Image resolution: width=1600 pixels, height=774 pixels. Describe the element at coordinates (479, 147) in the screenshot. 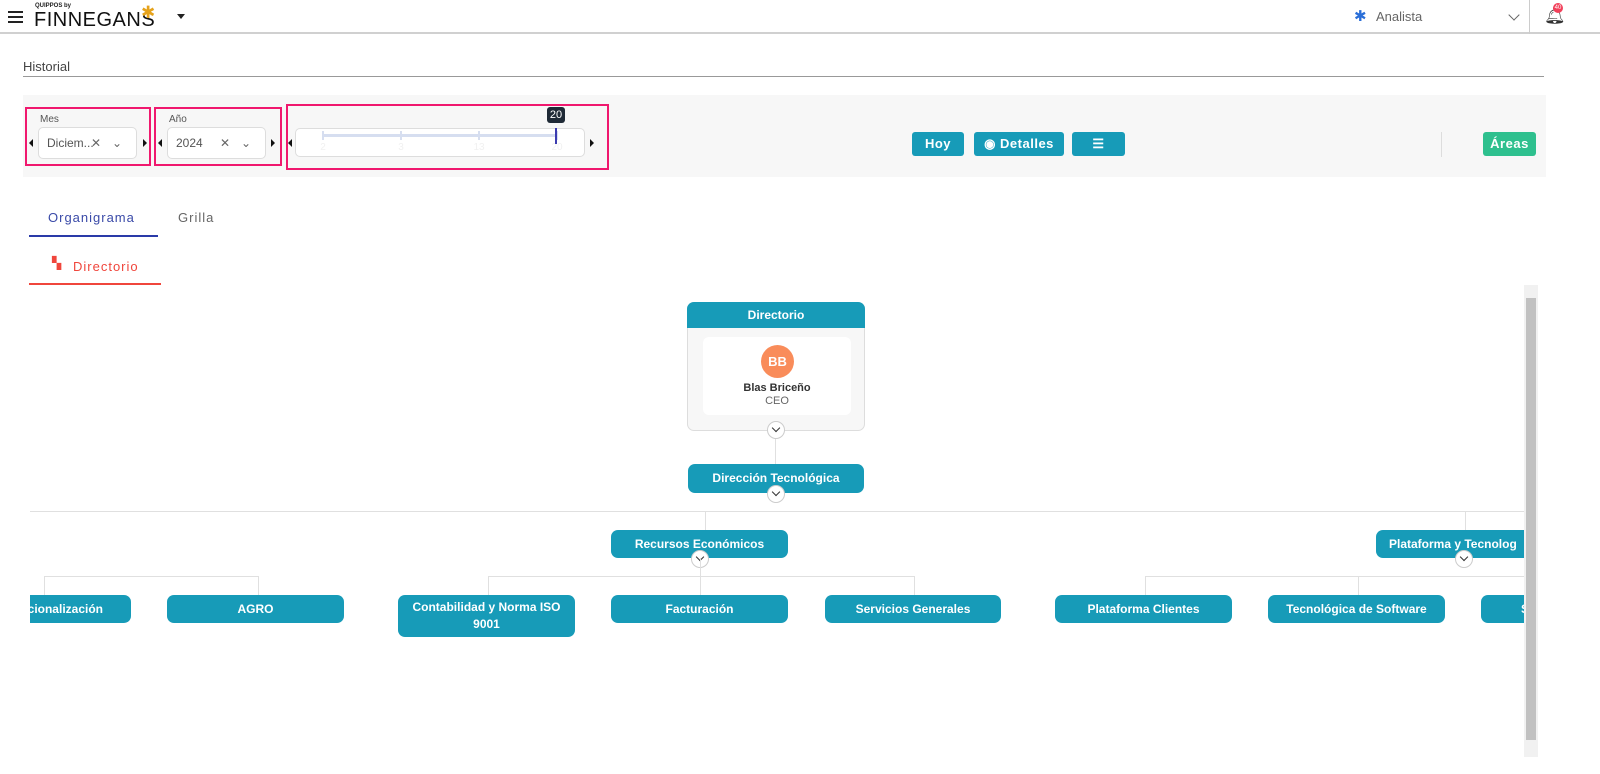

I see `slider-tick-label: 13` at that location.